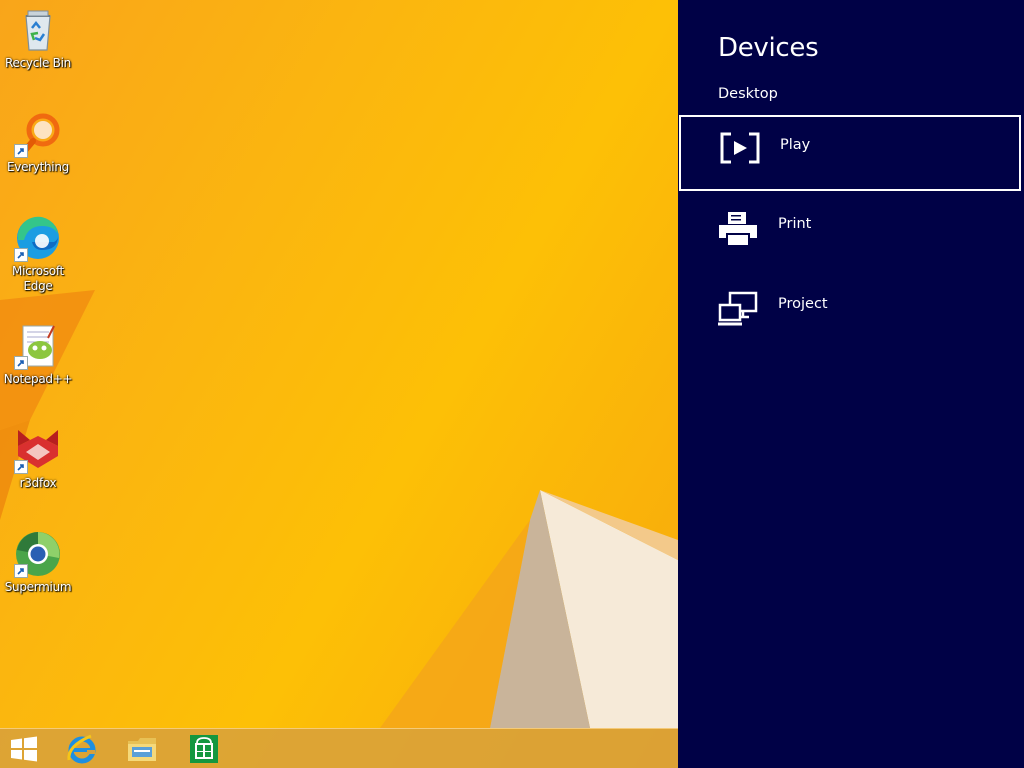 This screenshot has width=1024, height=768. I want to click on project-screen-icon, so click(739, 310).